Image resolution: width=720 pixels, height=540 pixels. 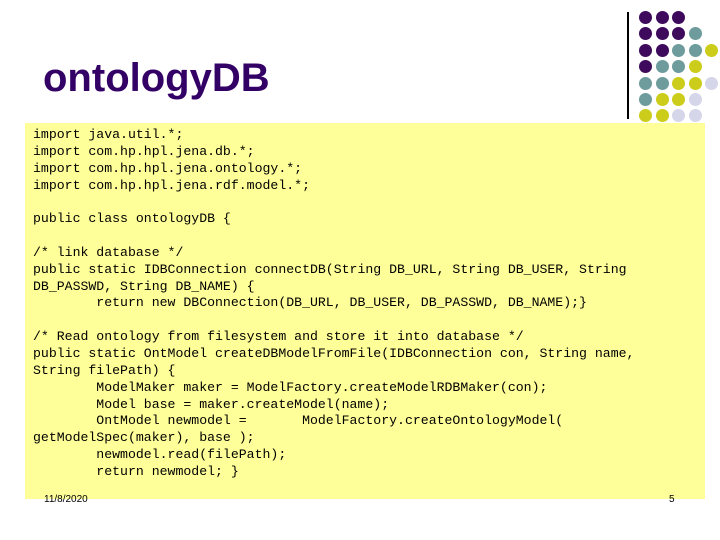 What do you see at coordinates (108, 252) in the screenshot?
I see `code-line: /* link database */` at bounding box center [108, 252].